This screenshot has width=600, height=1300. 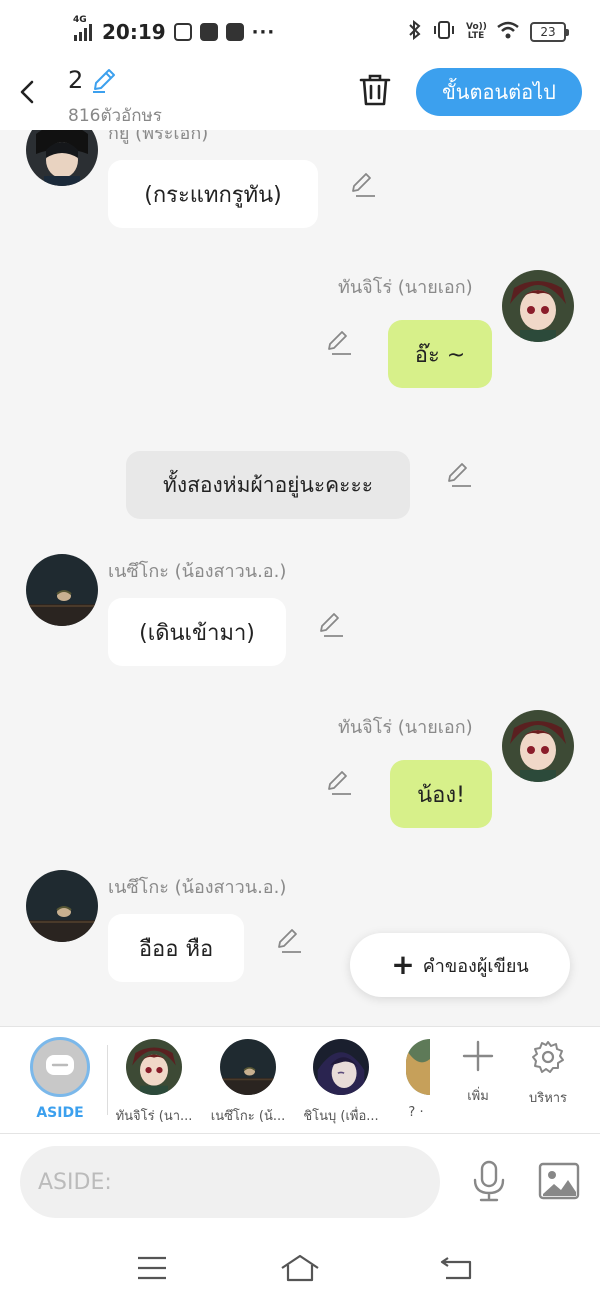 I want to click on author-note-button: + คำของผู้เขียน, so click(x=460, y=965).